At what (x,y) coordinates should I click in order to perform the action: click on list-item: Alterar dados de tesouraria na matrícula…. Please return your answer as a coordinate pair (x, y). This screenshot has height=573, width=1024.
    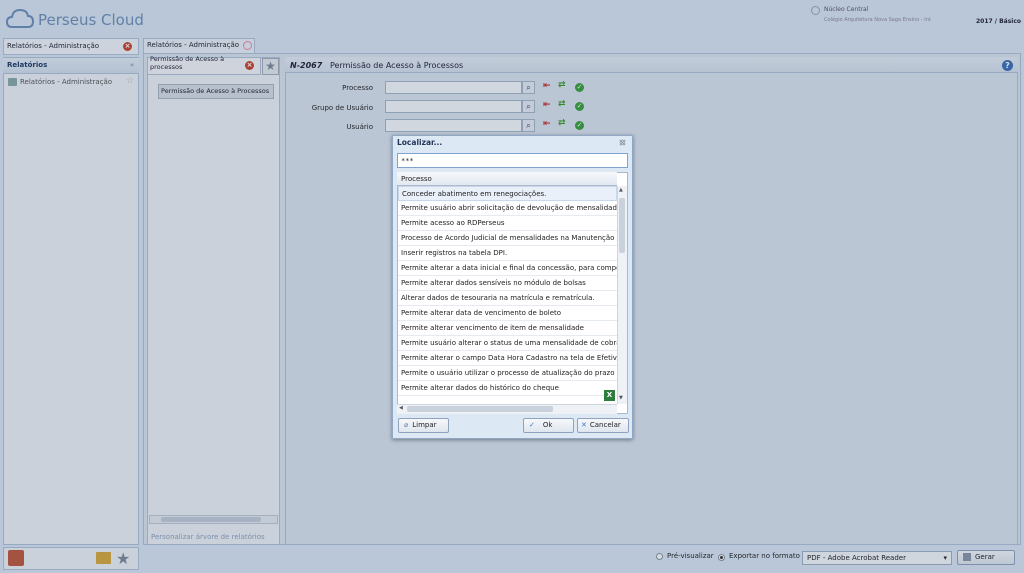
    Looking at the image, I should click on (507, 298).